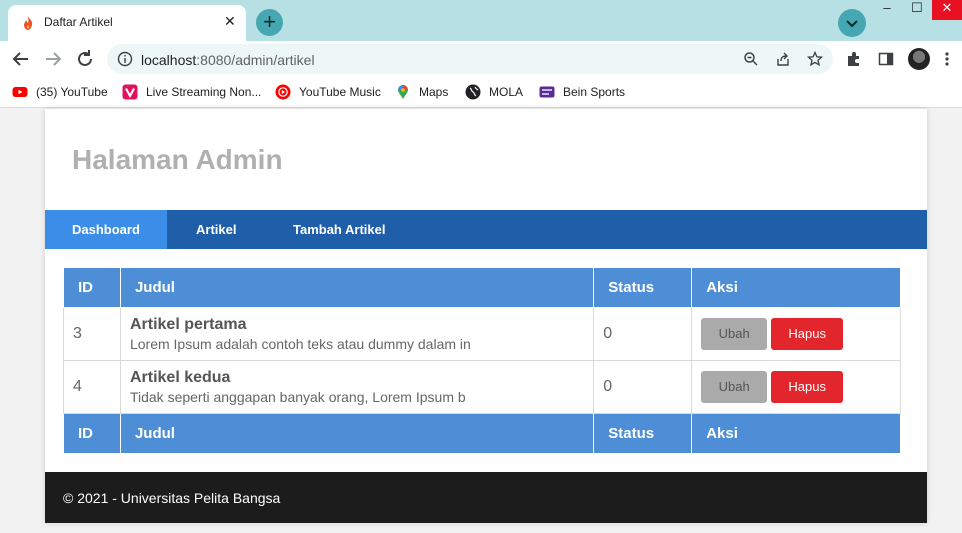  I want to click on bookmark-label: MOLA, so click(506, 92).